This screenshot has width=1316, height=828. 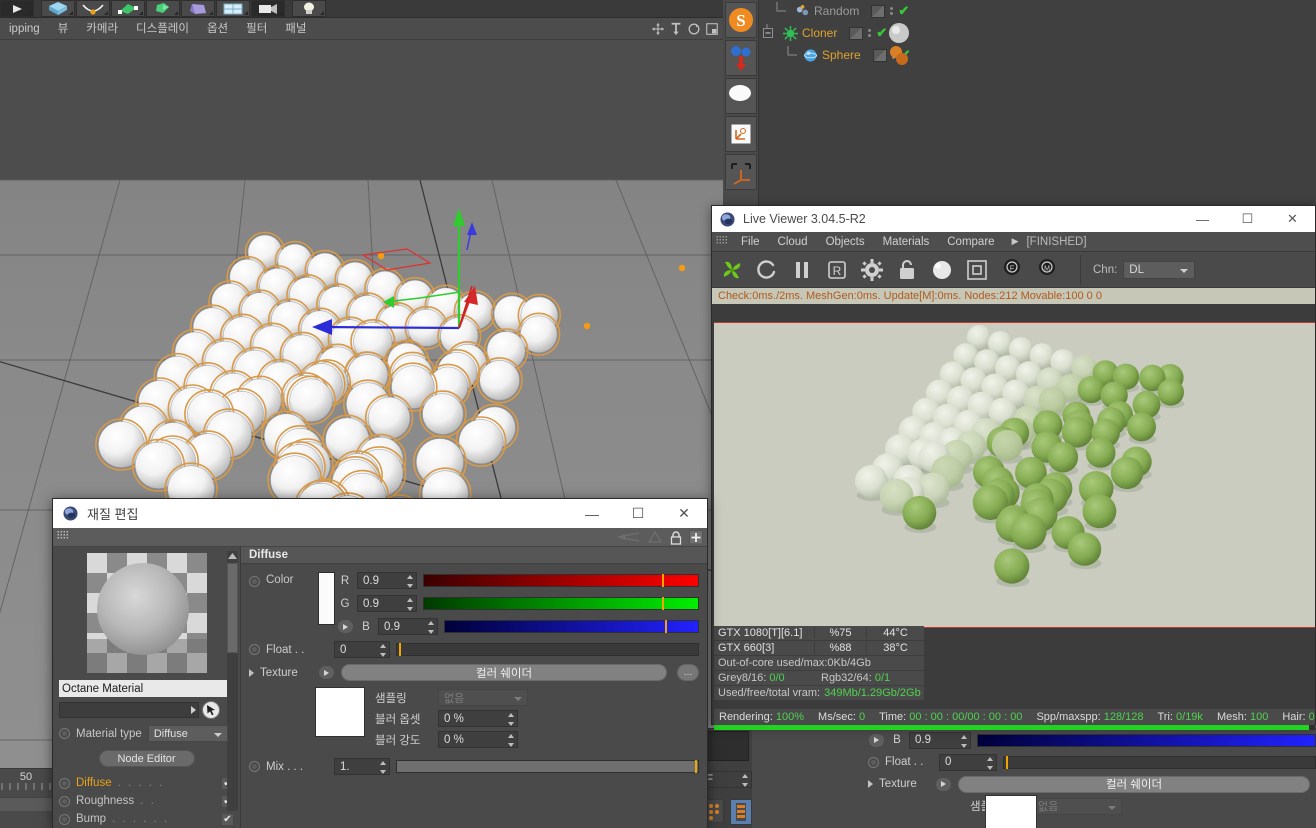 I want to click on close-button: ✕, so click(x=1292, y=219).